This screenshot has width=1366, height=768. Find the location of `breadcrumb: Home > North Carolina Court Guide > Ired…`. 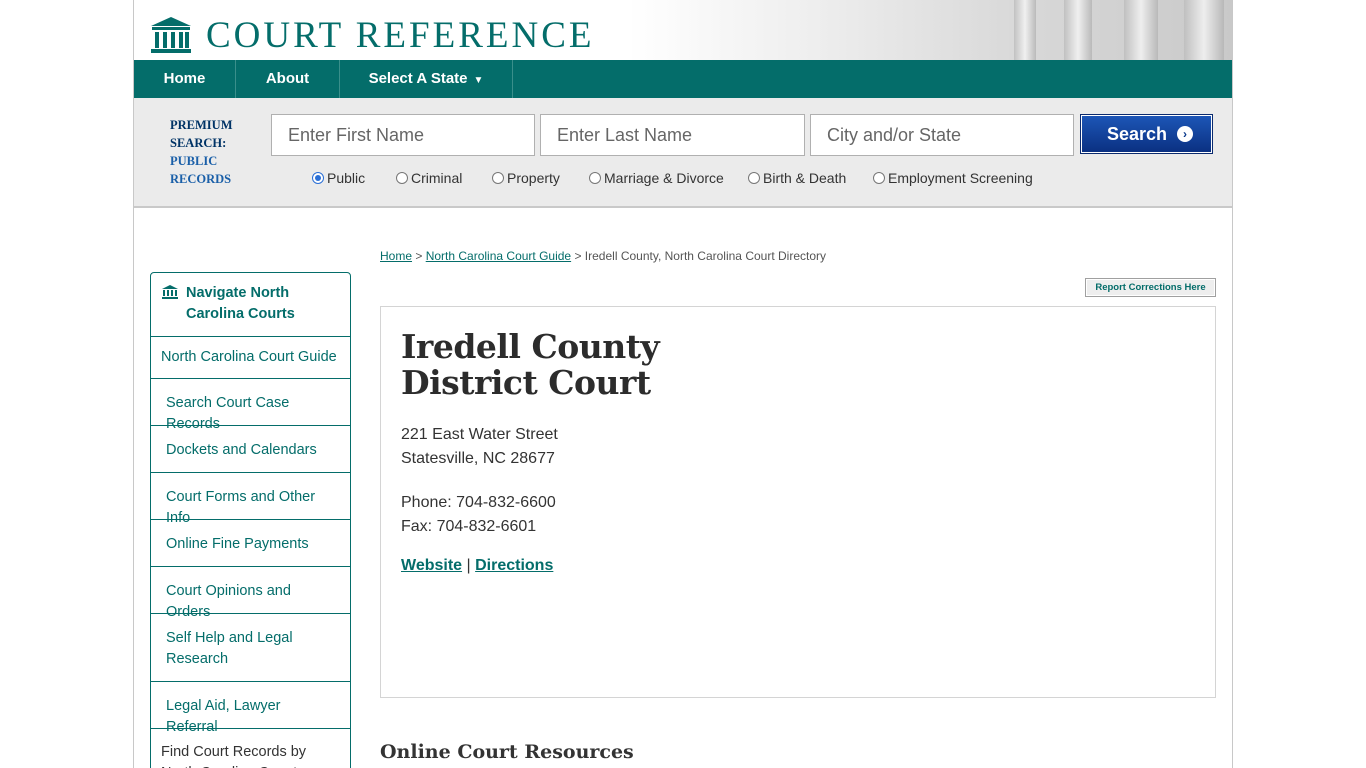

breadcrumb: Home > North Carolina Court Guide > Ired… is located at coordinates (603, 256).